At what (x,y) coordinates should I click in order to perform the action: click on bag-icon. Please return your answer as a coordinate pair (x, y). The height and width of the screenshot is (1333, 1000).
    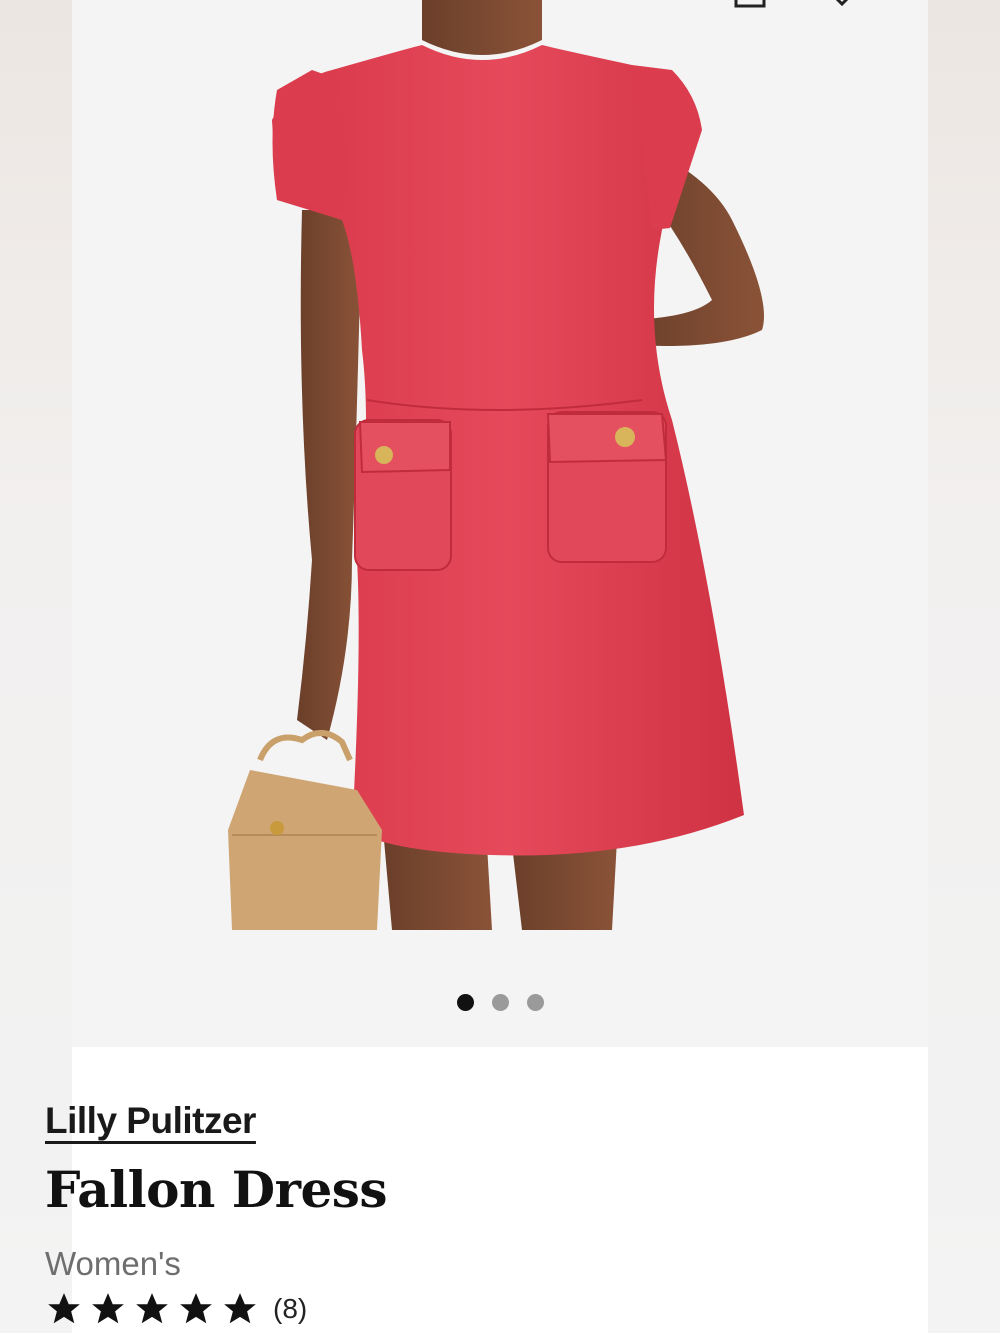
    Looking at the image, I should click on (750, 4).